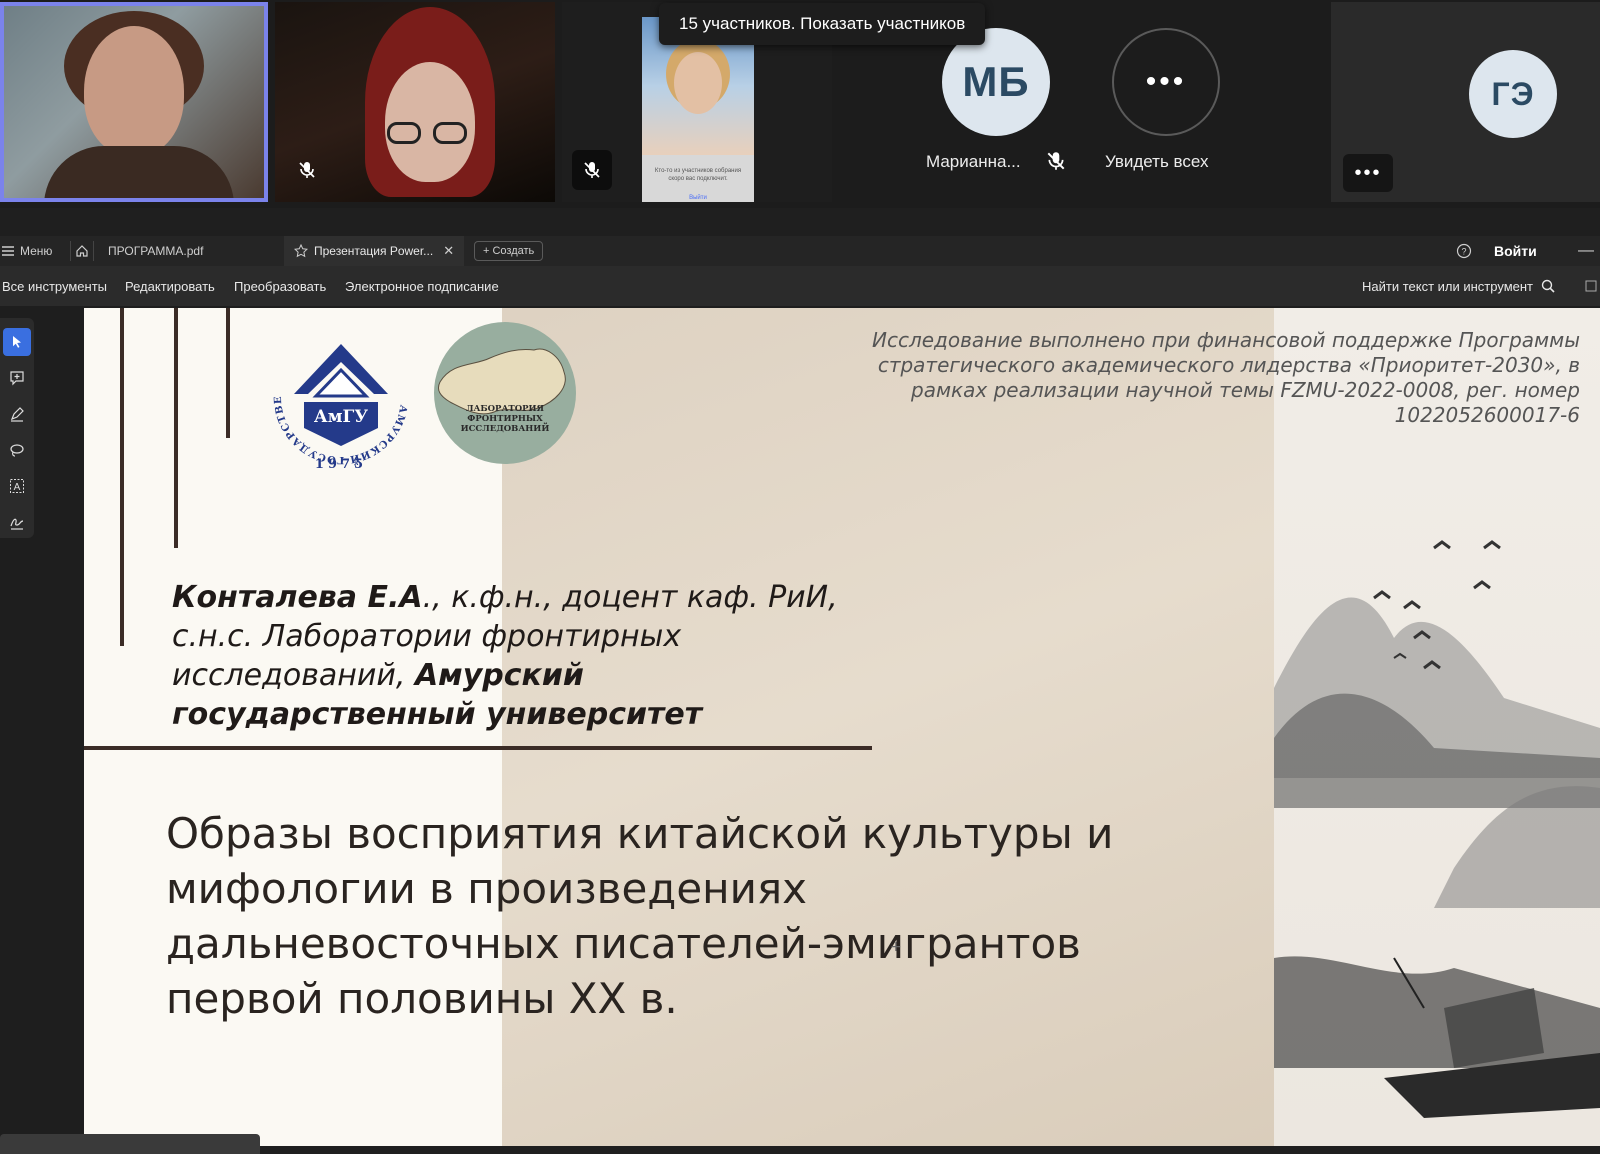 This screenshot has height=1154, width=1600. I want to click on help-icon: ?, so click(1464, 251).